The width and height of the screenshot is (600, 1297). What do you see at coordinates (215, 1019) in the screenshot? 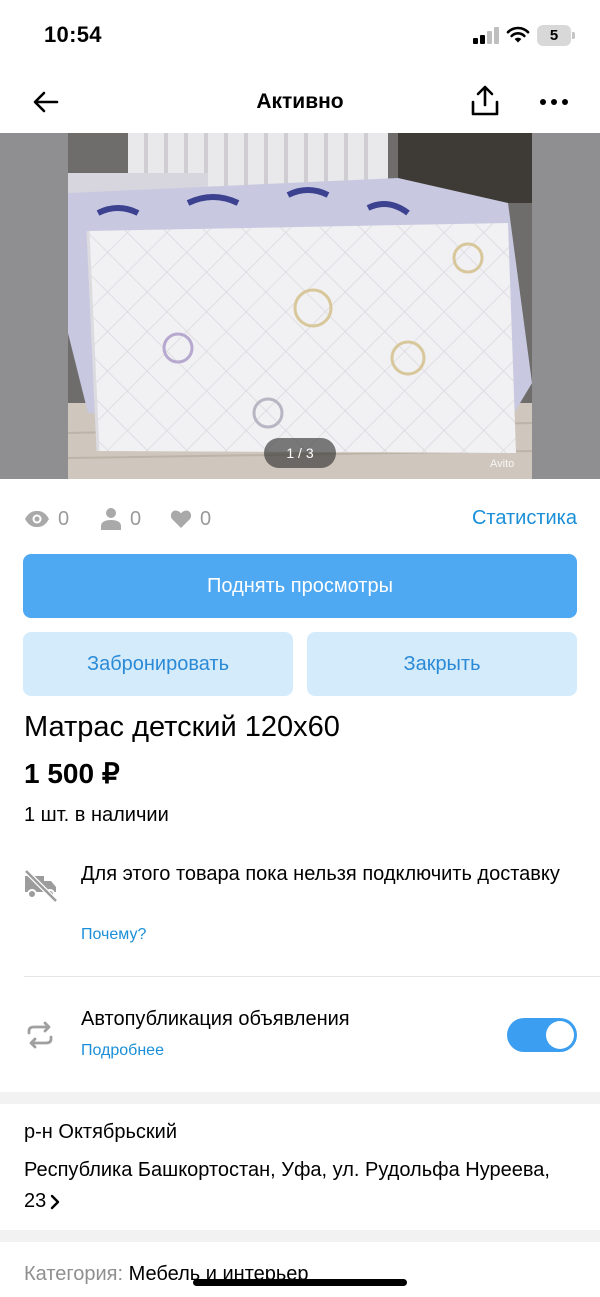
I see `autopublish-title: Автопубликация объявления` at bounding box center [215, 1019].